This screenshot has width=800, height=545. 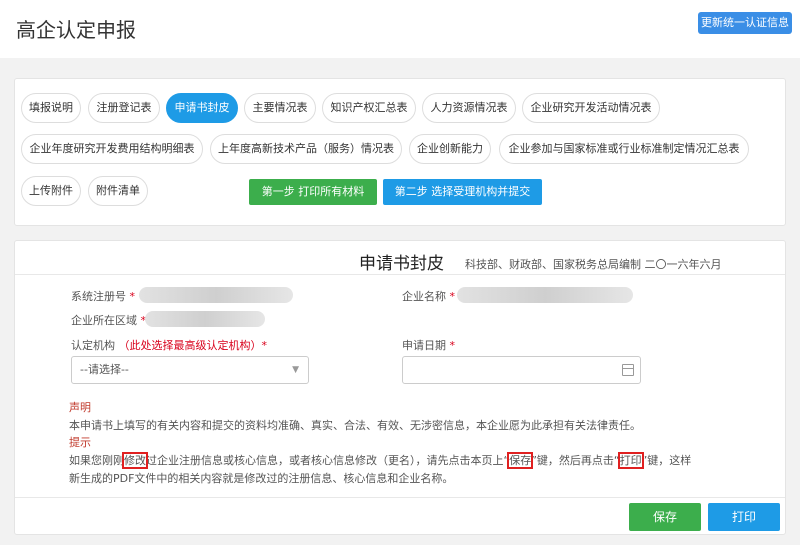 I want to click on reg-no-value-redacted, so click(x=216, y=295).